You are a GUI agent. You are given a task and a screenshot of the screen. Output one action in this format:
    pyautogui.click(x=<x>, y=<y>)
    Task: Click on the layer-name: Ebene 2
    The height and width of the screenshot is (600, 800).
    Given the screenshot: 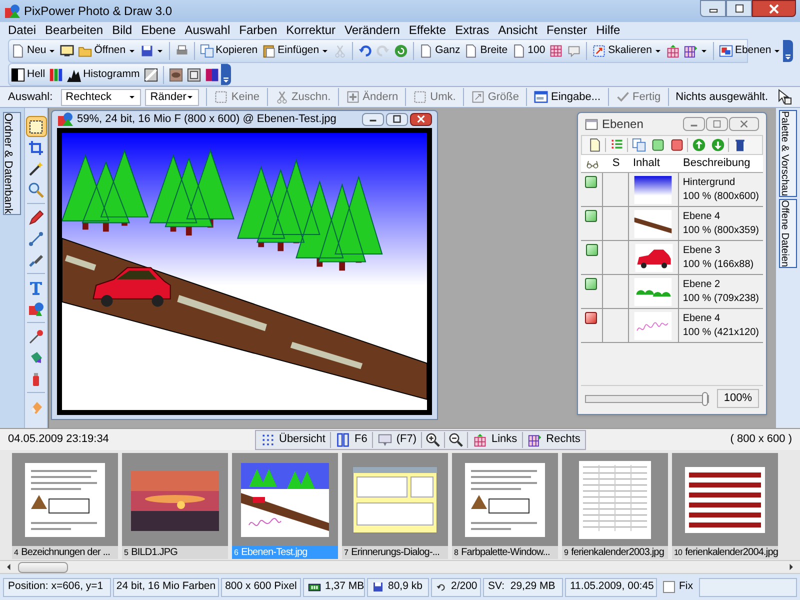 What is the action you would take?
    pyautogui.click(x=702, y=284)
    